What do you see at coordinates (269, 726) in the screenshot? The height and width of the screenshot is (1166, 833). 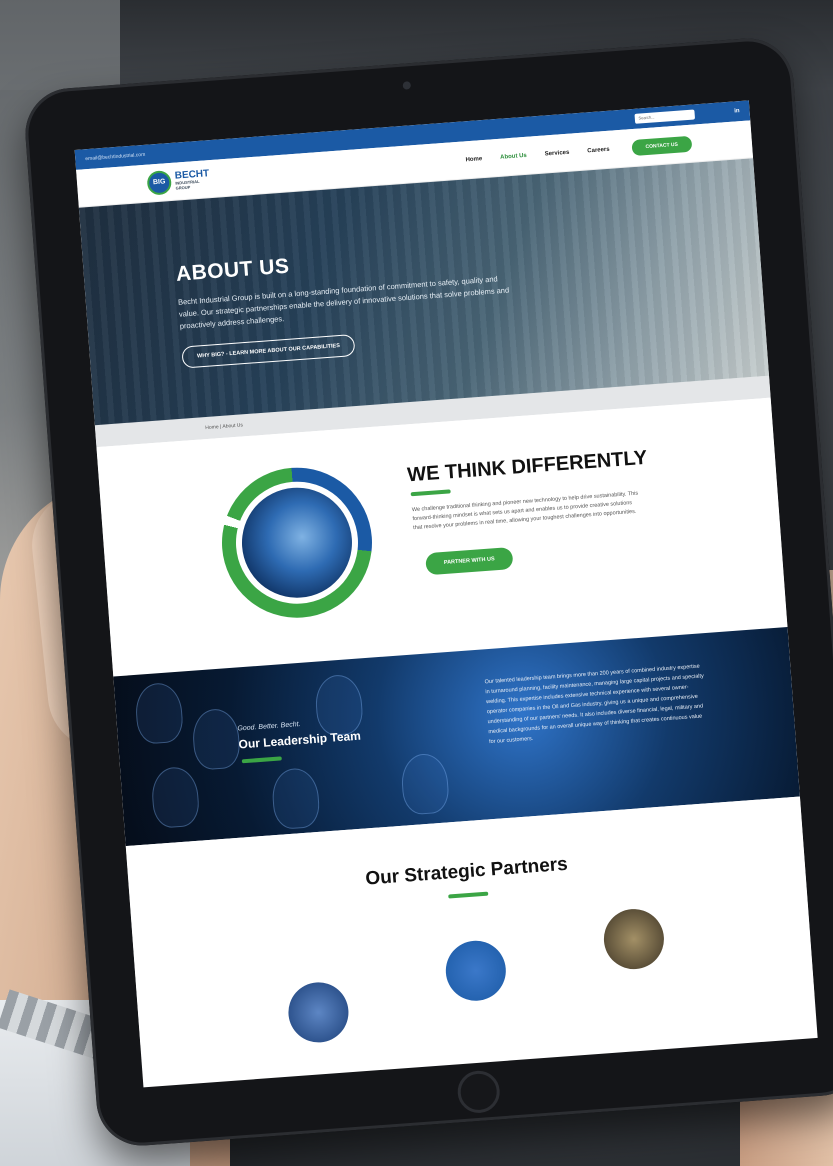 I see `leadership-tagline: Good. Better. Becht.` at bounding box center [269, 726].